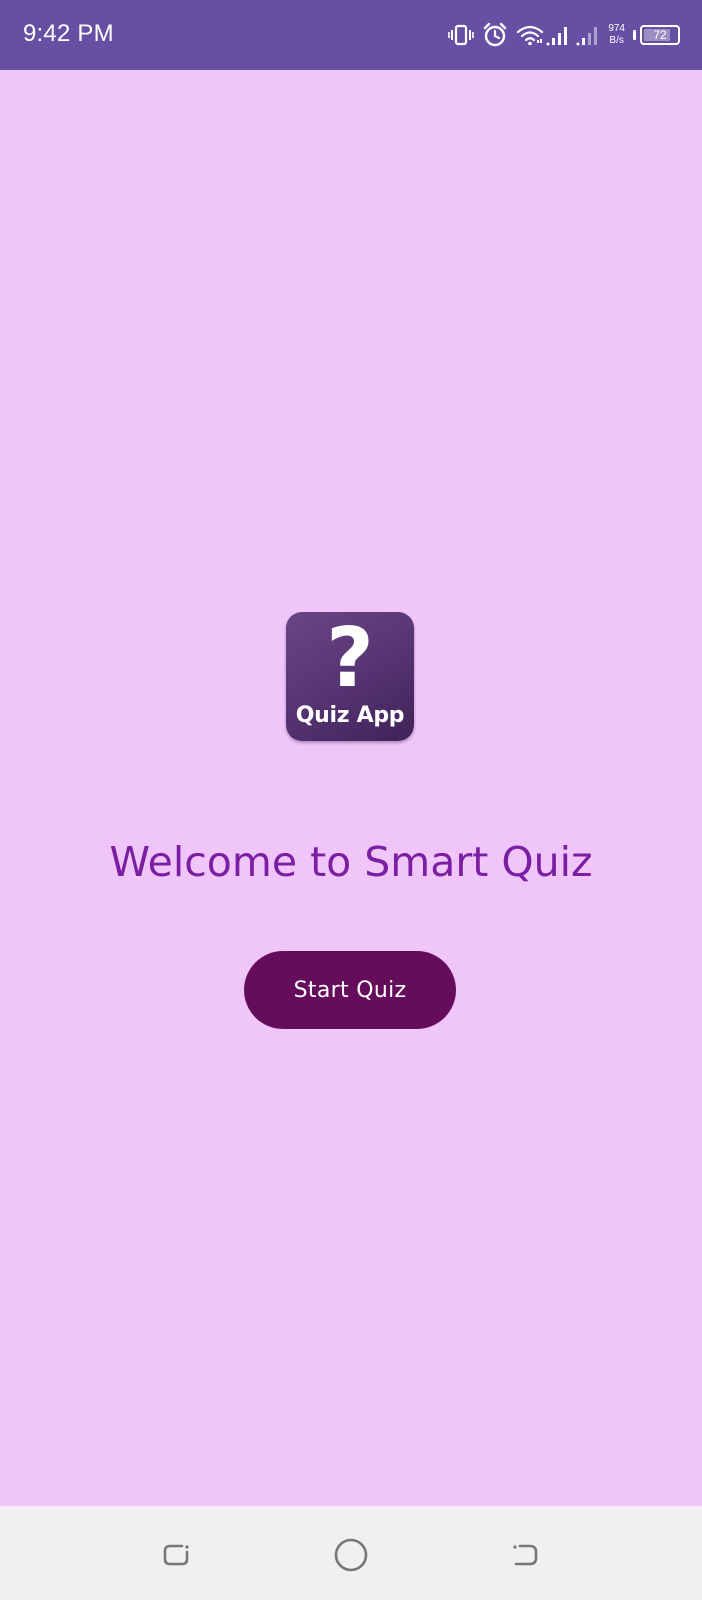 The width and height of the screenshot is (702, 1600). I want to click on home-icon, so click(351, 1555).